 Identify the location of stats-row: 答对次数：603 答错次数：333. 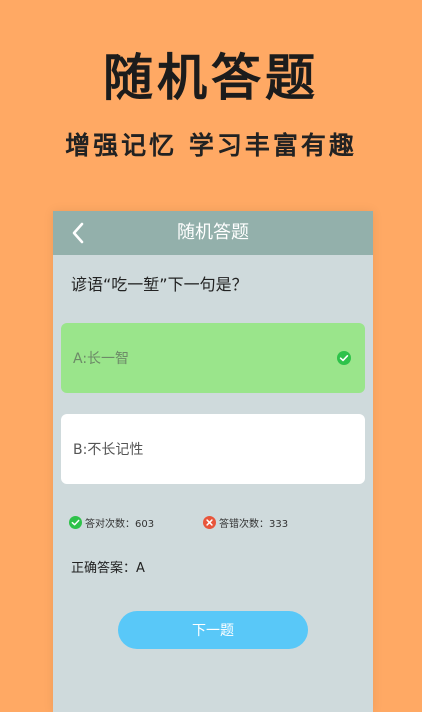
(219, 524).